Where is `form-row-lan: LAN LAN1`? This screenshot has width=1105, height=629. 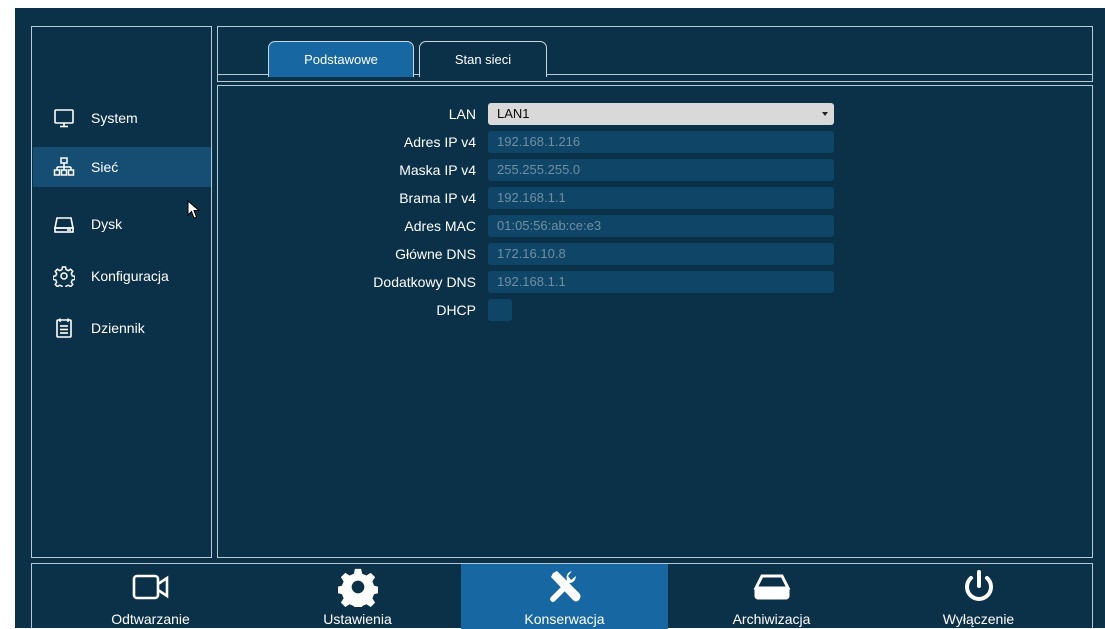 form-row-lan: LAN LAN1 is located at coordinates (656, 114).